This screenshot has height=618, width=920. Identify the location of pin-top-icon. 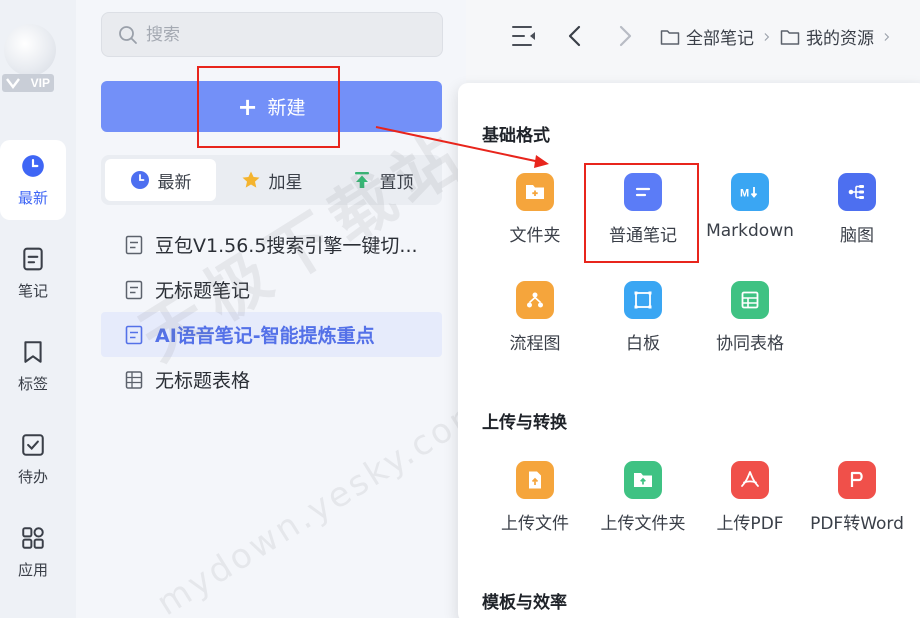
(361, 180).